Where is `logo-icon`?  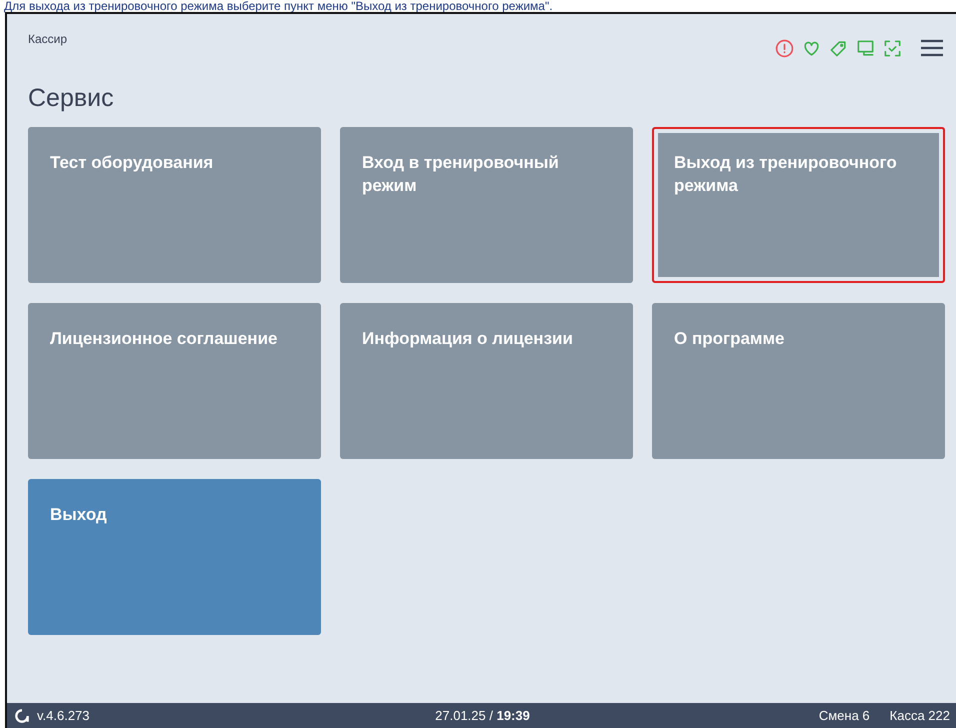 logo-icon is located at coordinates (22, 715).